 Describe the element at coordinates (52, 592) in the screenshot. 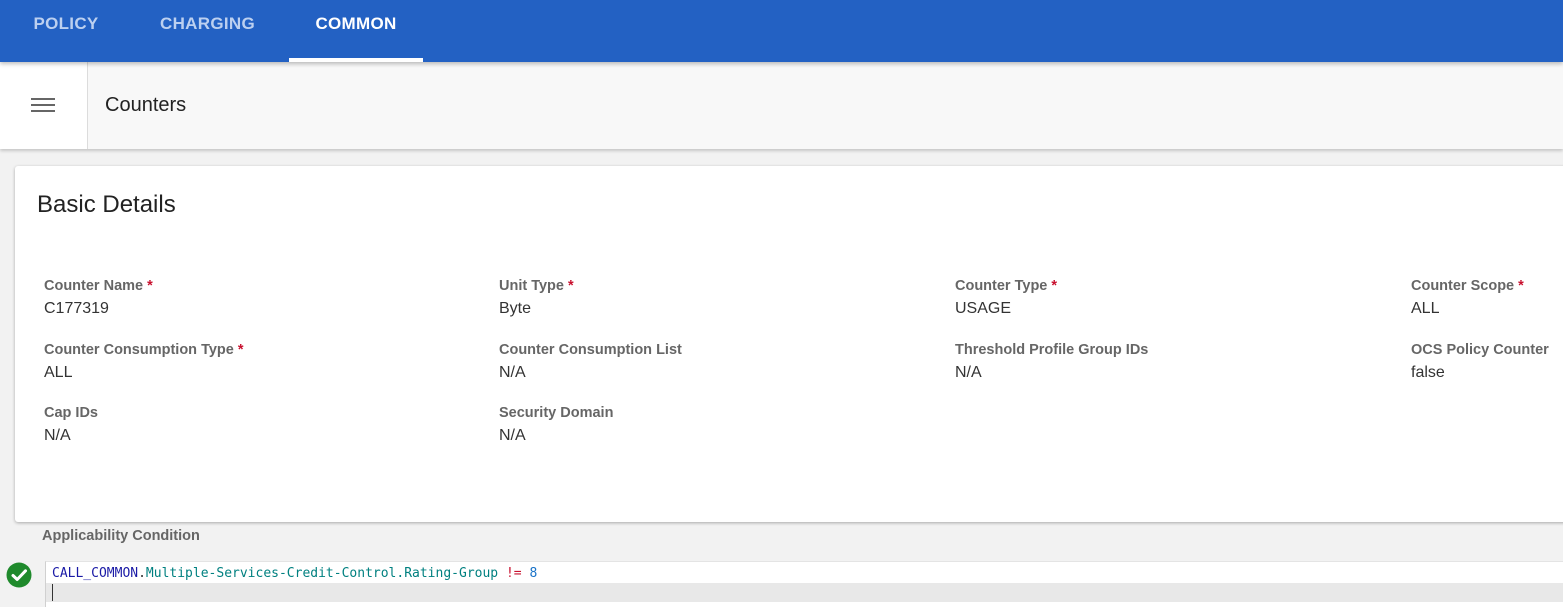

I see `text-cursor` at that location.